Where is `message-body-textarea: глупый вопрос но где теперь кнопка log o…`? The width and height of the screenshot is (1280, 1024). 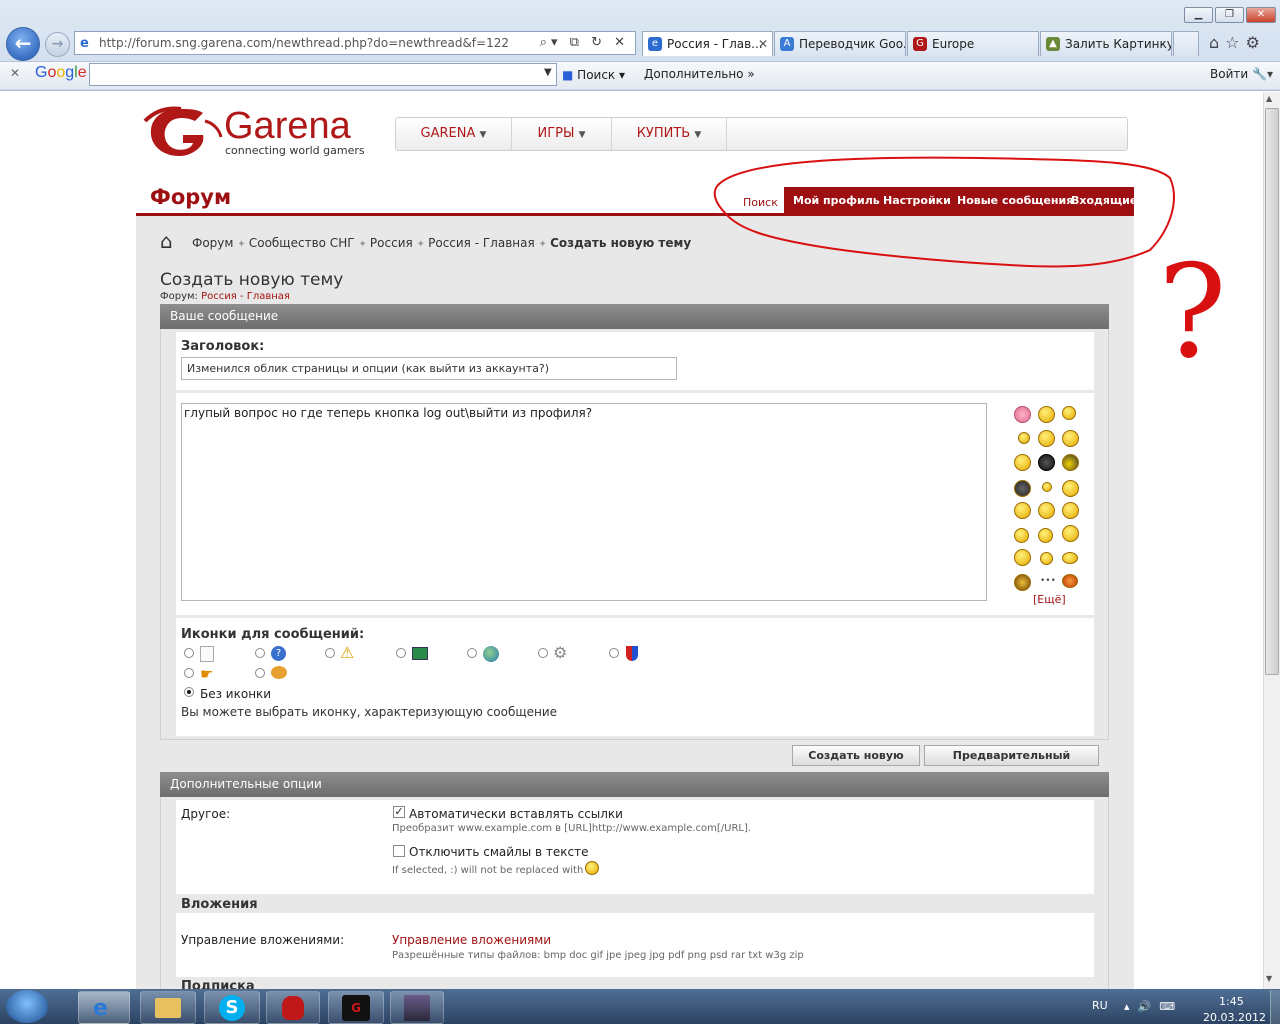
message-body-textarea: глупый вопрос но где теперь кнопка log o… is located at coordinates (584, 502).